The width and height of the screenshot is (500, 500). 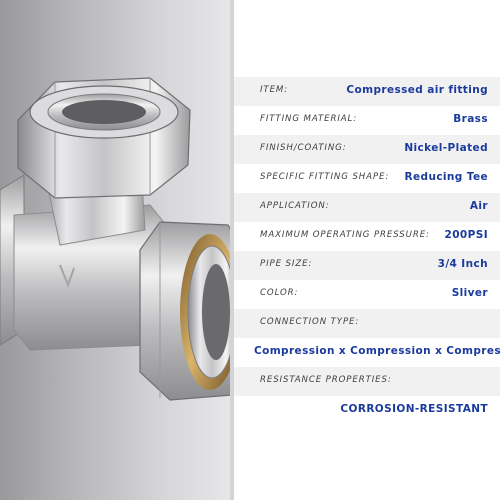 What do you see at coordinates (367, 149) in the screenshot?
I see `spec-row-finish: FINISH/COATING: Nickel-Plated` at bounding box center [367, 149].